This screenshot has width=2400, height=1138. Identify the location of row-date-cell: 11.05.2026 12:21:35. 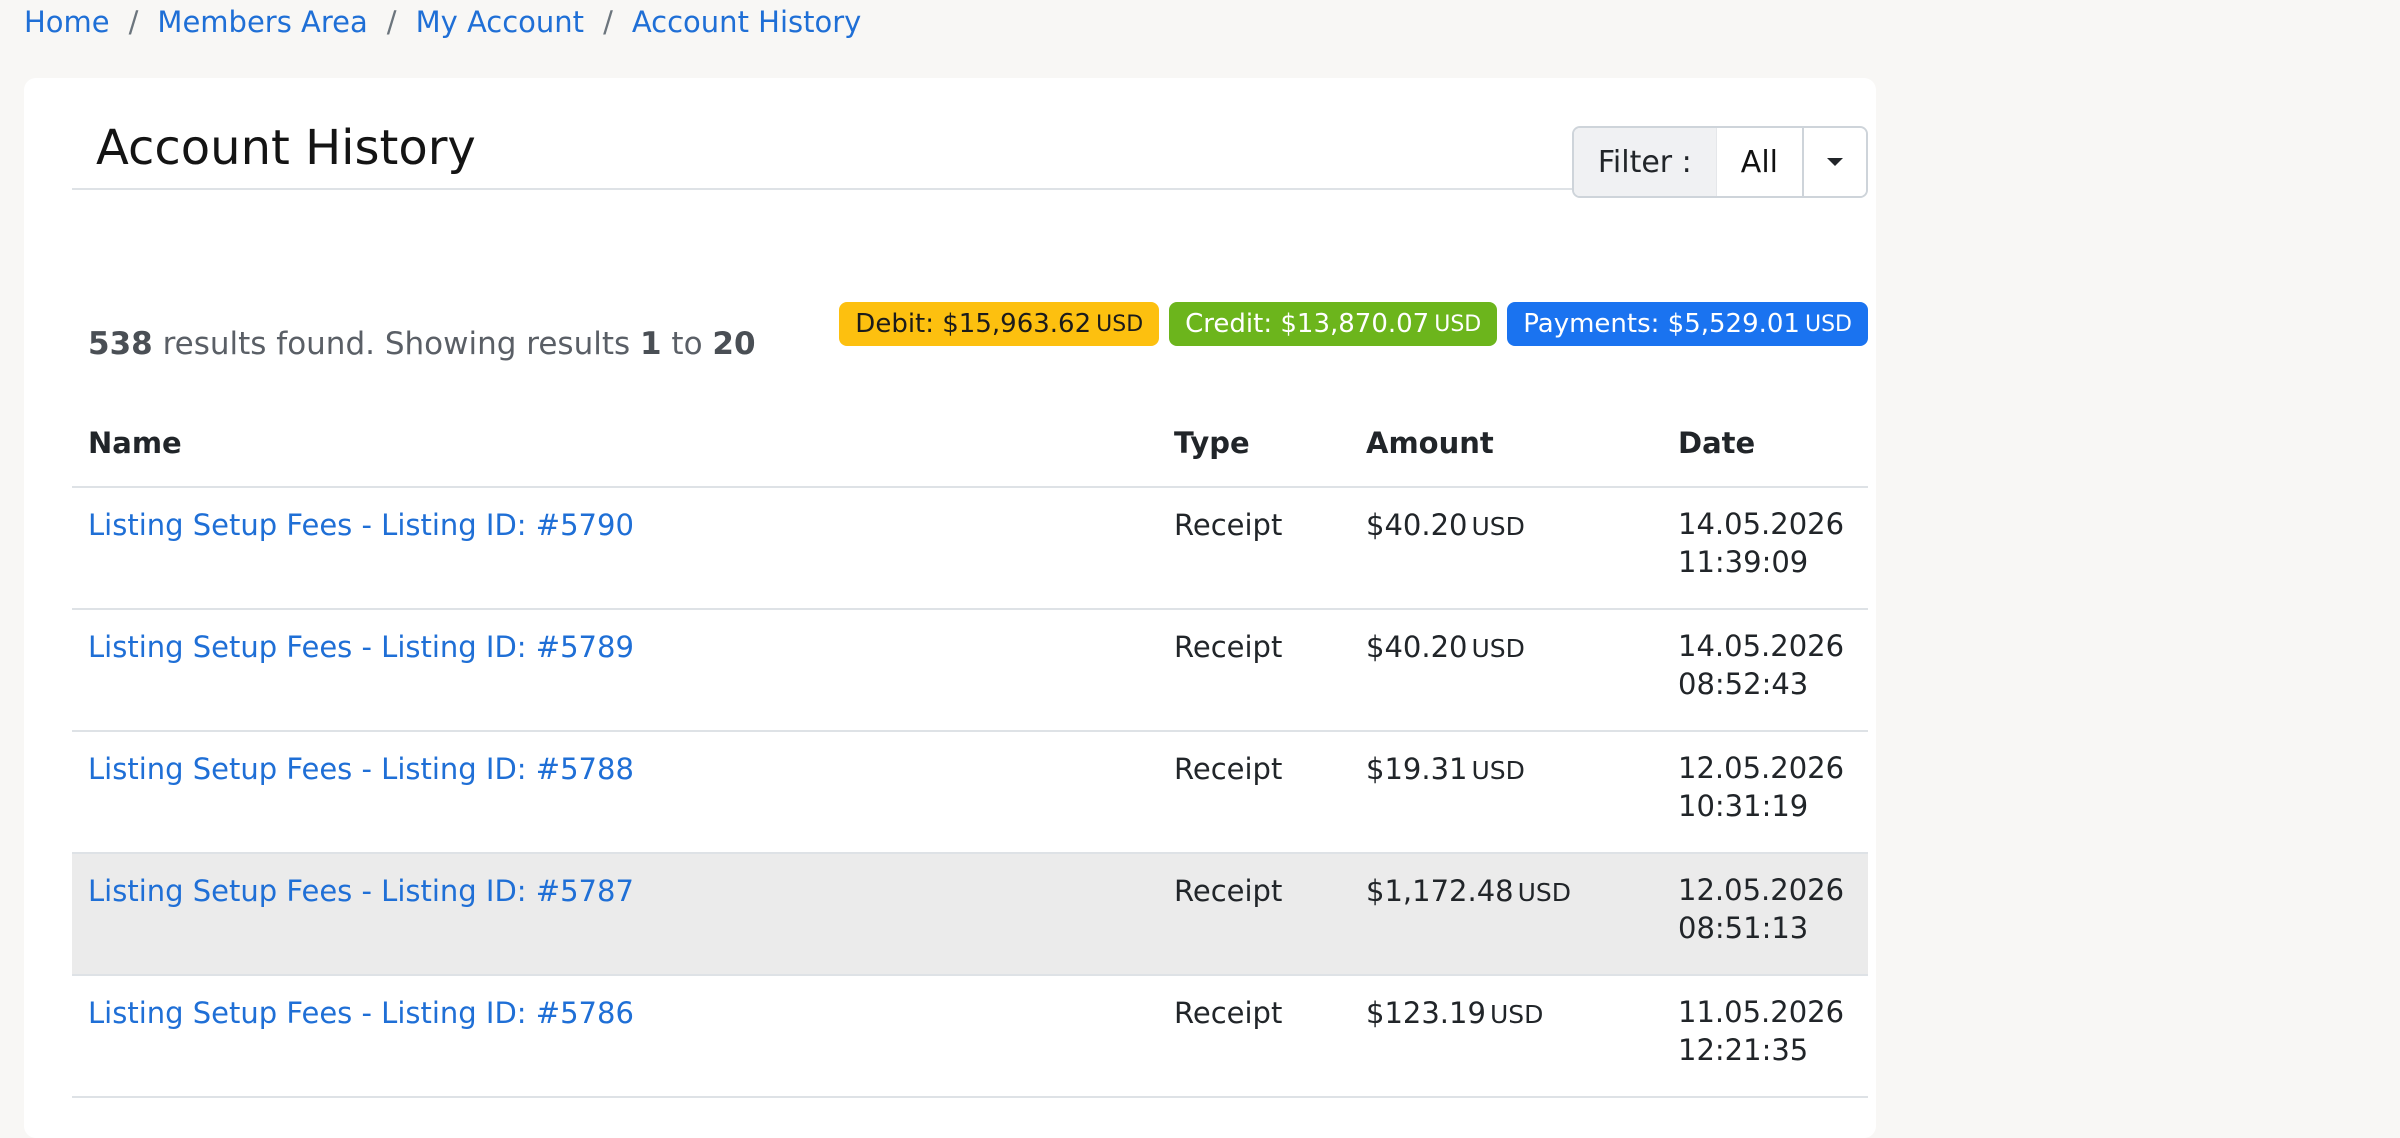
(1765, 1036).